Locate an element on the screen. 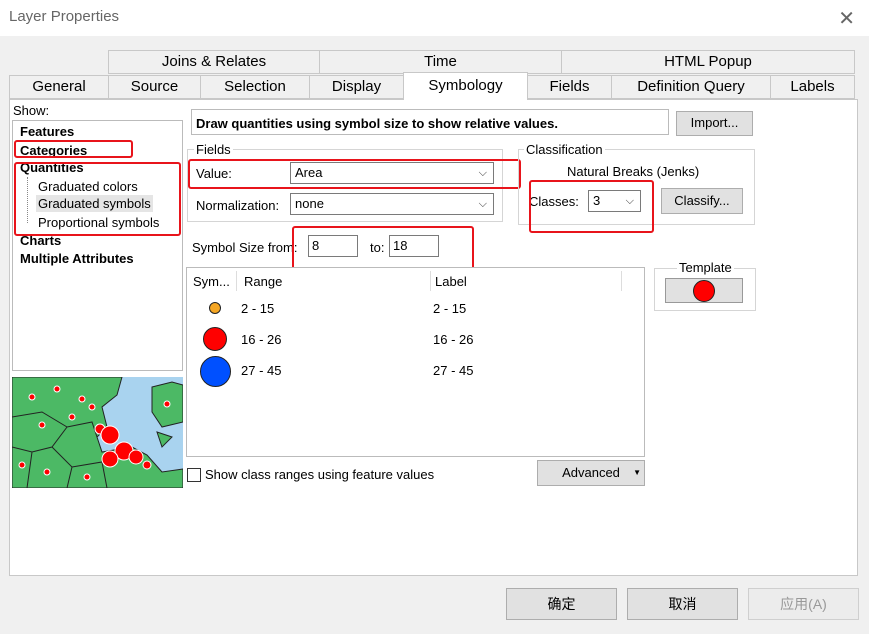 The width and height of the screenshot is (869, 634). cancel-button: 取消 is located at coordinates (682, 604).